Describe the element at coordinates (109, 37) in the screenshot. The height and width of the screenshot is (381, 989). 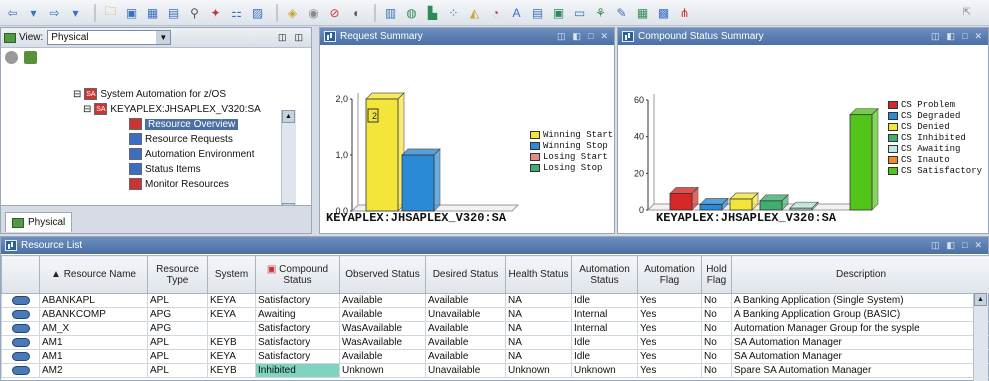
I see `view-select: Physical ▼` at that location.